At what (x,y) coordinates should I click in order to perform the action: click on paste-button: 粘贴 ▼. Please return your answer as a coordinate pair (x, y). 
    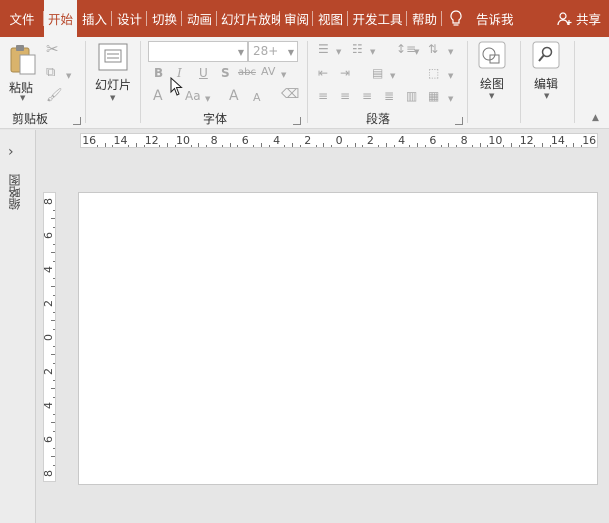
    Looking at the image, I should click on (23, 71).